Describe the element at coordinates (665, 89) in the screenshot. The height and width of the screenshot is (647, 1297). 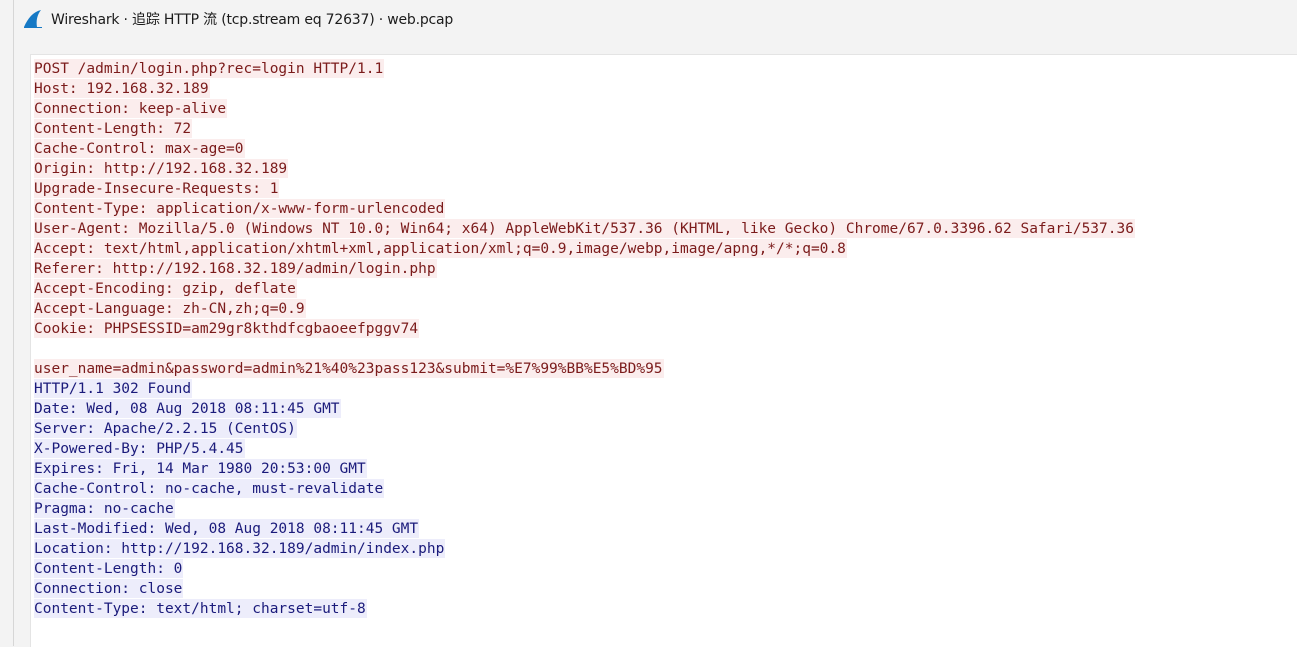
I see `request-header-line: Host: 192.168.32.189` at that location.